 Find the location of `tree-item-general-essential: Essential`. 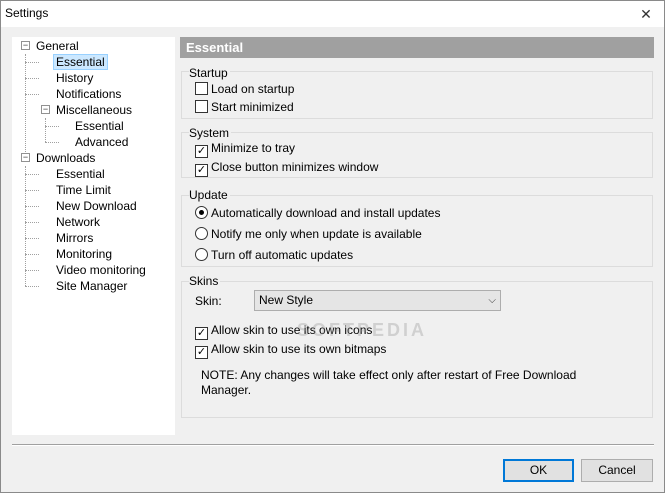

tree-item-general-essential: Essential is located at coordinates (80, 62).